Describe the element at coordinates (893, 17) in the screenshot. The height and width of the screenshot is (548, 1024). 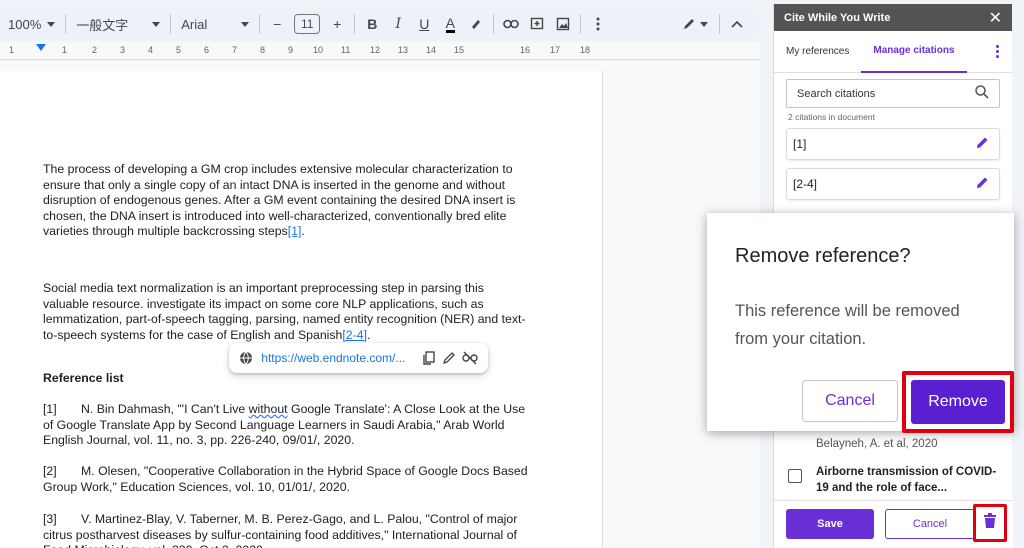
I see `sidebar-header: Cite While You Write ✕` at that location.